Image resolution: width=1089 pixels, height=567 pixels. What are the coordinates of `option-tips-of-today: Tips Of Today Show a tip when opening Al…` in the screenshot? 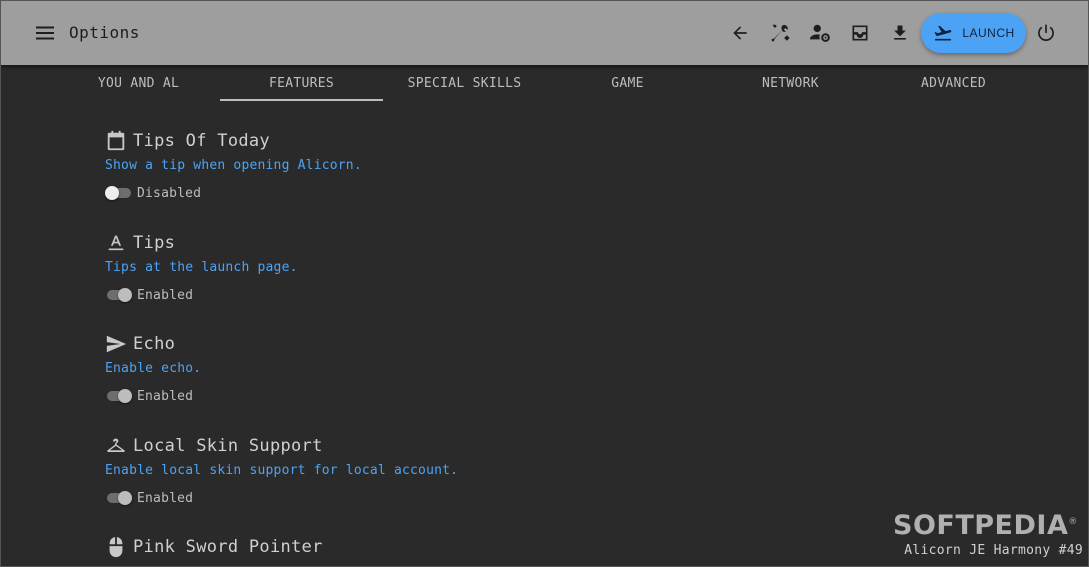 It's located at (233, 166).